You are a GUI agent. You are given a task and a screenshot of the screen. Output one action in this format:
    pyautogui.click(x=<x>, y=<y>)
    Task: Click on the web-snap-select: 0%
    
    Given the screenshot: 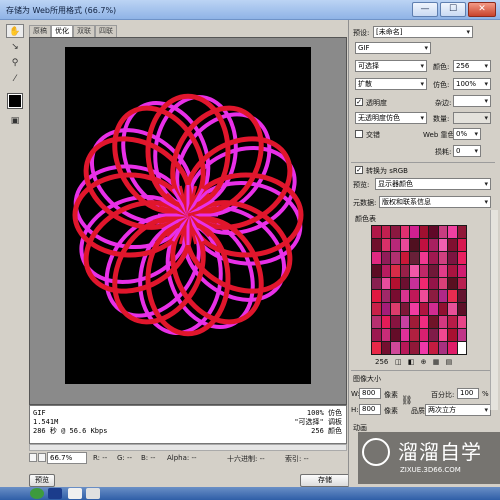 What is the action you would take?
    pyautogui.click(x=467, y=134)
    